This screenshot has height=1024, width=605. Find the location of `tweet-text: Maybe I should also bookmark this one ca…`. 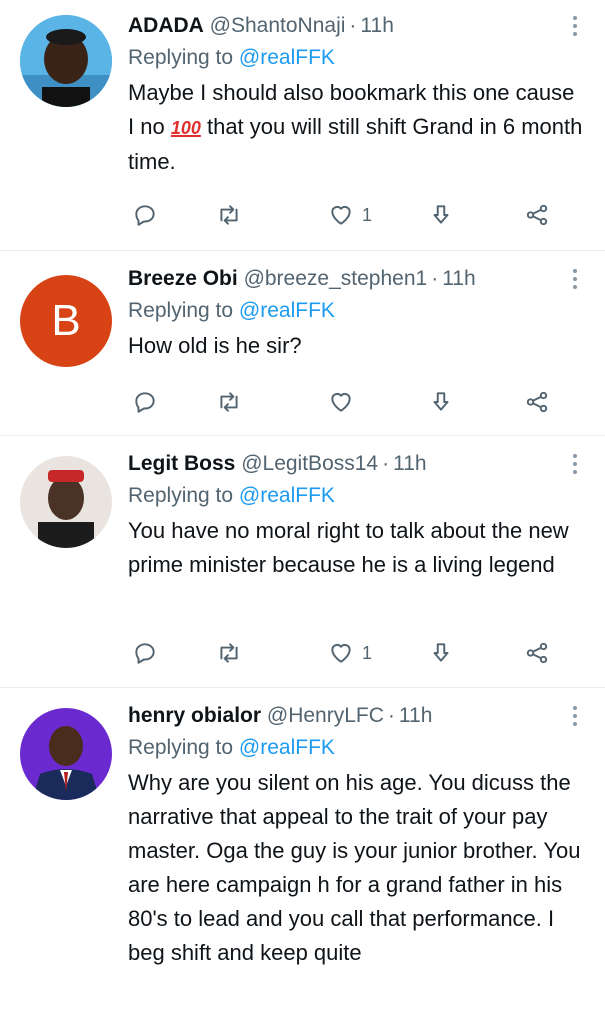

tweet-text: Maybe I should also bookmark this one ca… is located at coordinates (356, 127).